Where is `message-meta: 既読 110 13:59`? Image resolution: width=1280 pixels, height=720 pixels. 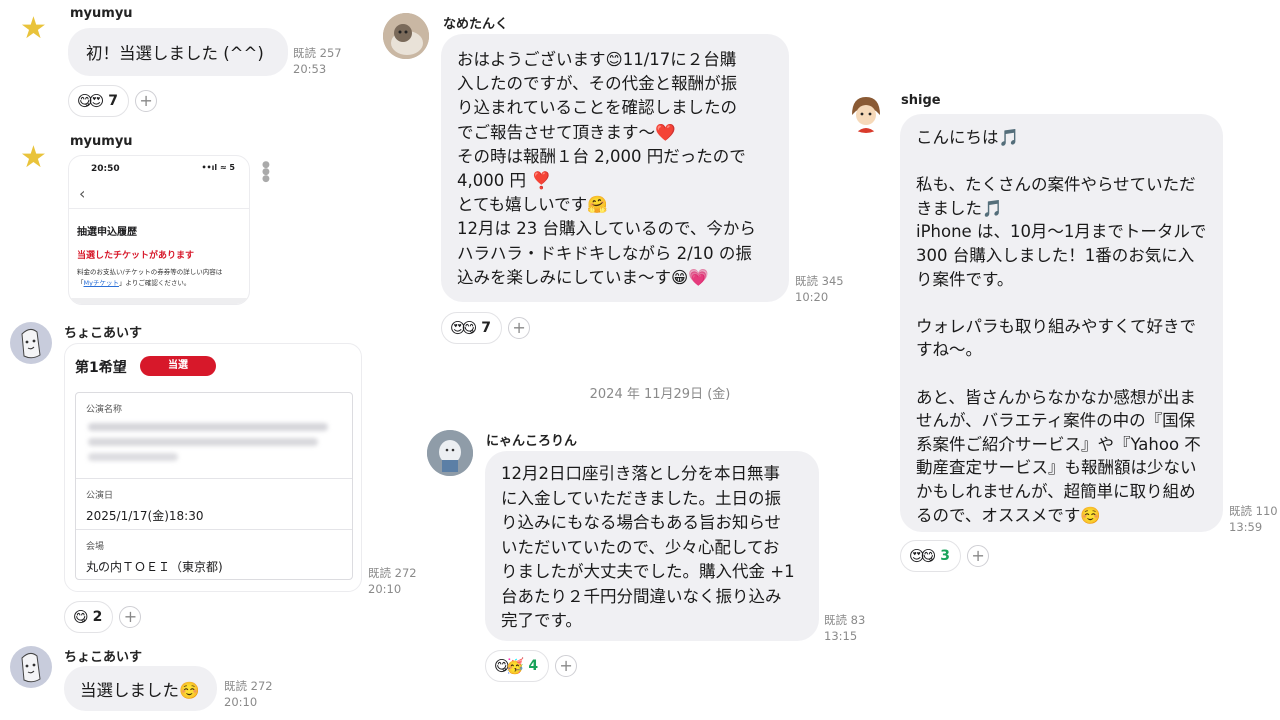
message-meta: 既読 110 13:59 is located at coordinates (1253, 519).